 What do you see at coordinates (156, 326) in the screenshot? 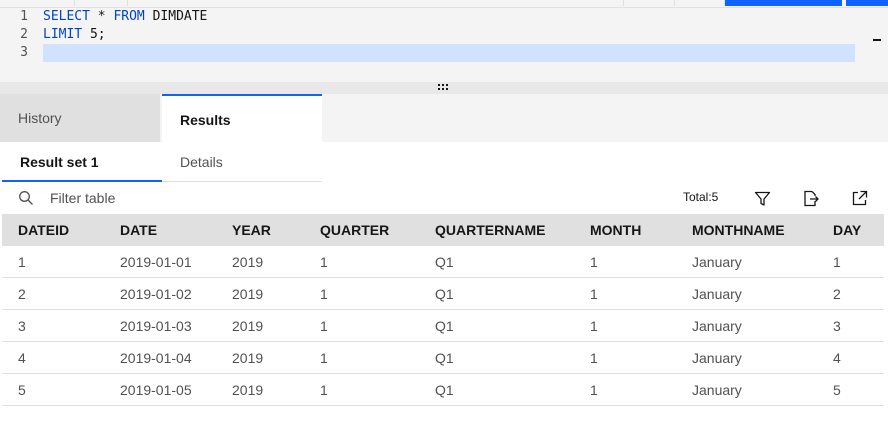
I see `table-cell: 2019-01-03` at bounding box center [156, 326].